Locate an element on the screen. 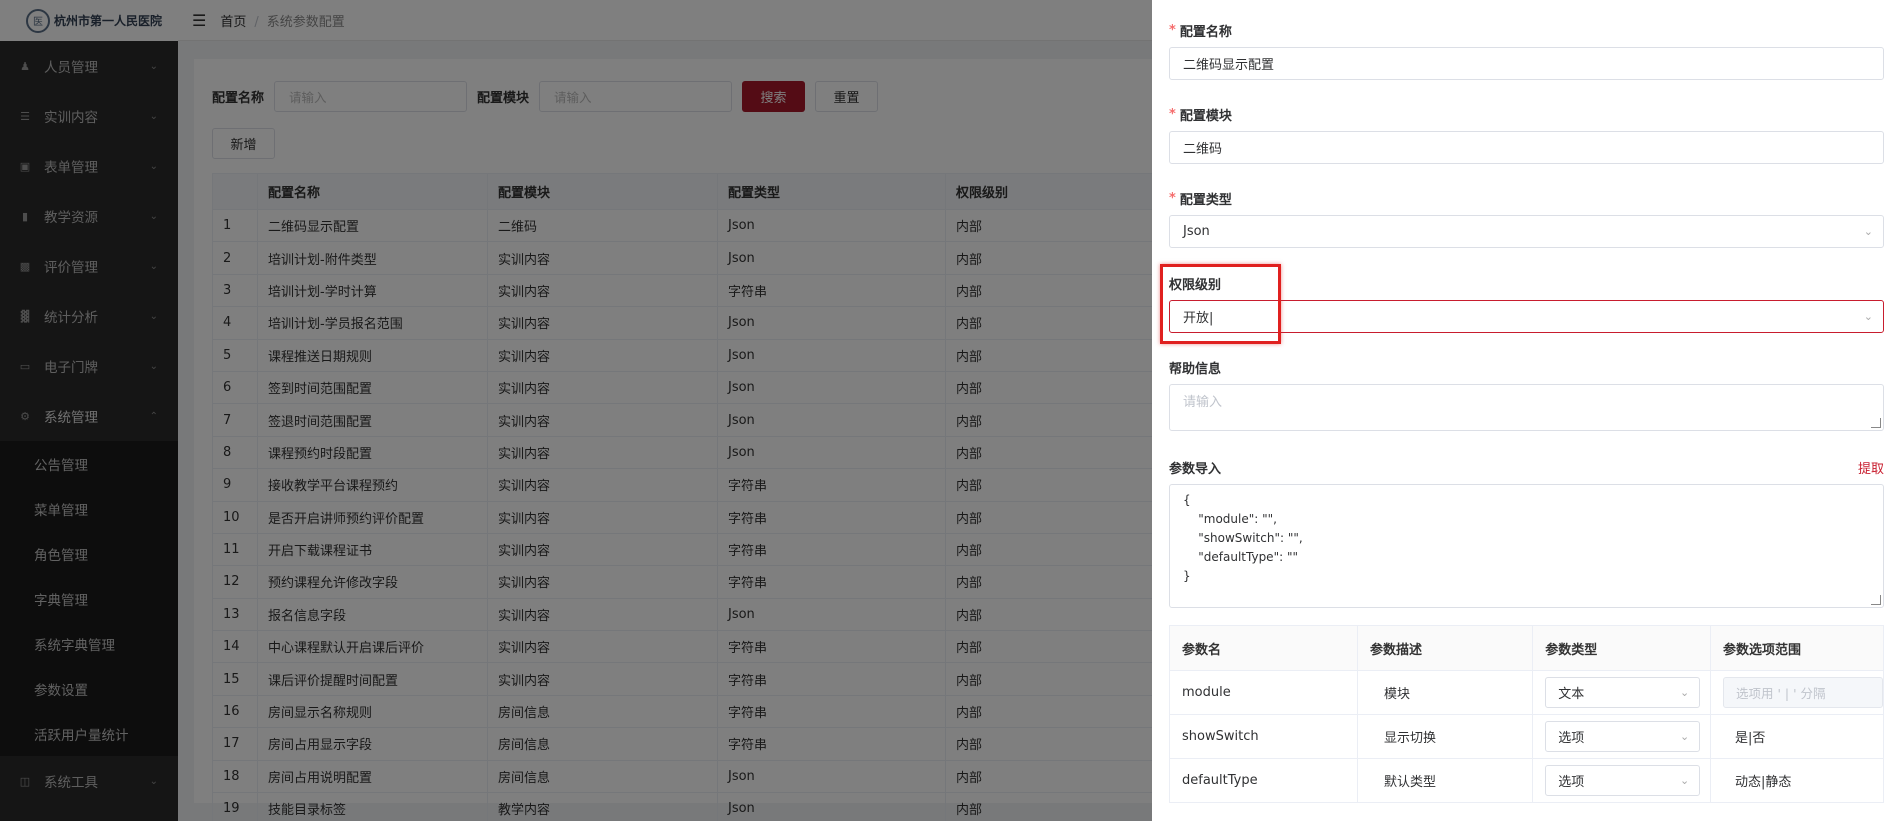  param-type-select: 文本 ⌄ is located at coordinates (1623, 692).